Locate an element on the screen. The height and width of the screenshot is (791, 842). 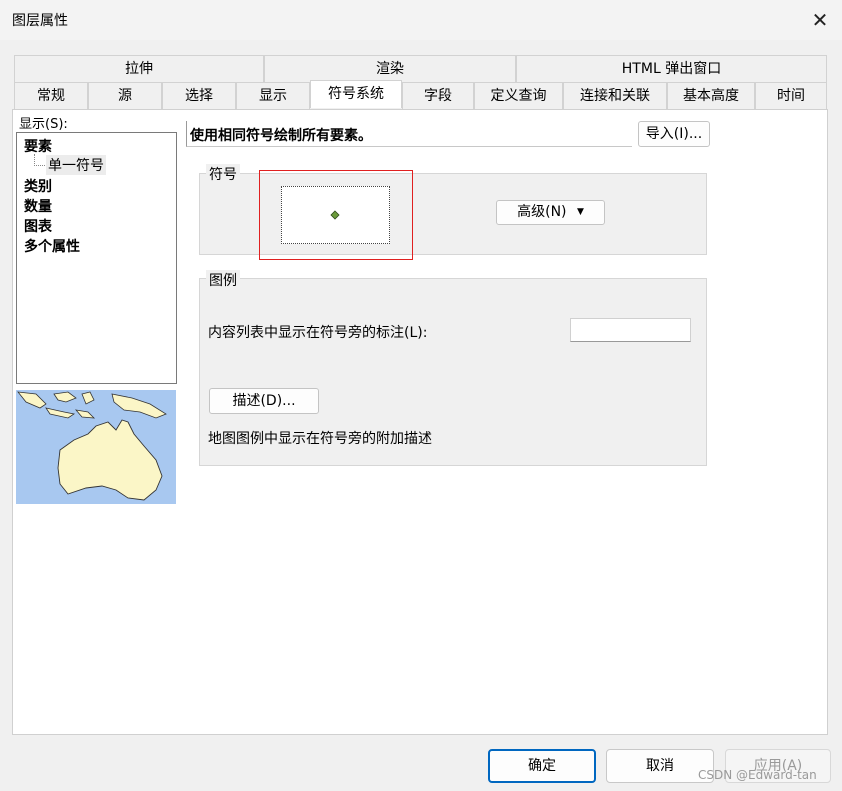
tab-time: 时间 is located at coordinates (791, 95).